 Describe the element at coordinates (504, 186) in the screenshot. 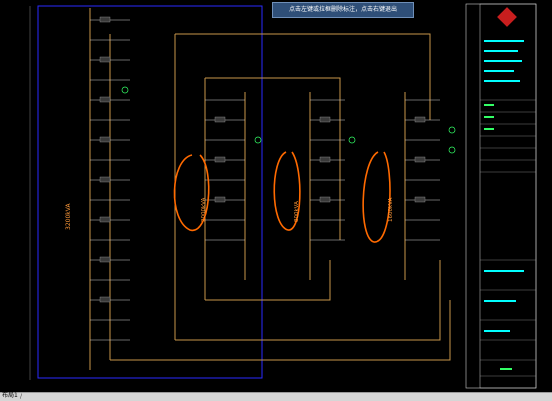

I see `title-block-text-stubs` at that location.